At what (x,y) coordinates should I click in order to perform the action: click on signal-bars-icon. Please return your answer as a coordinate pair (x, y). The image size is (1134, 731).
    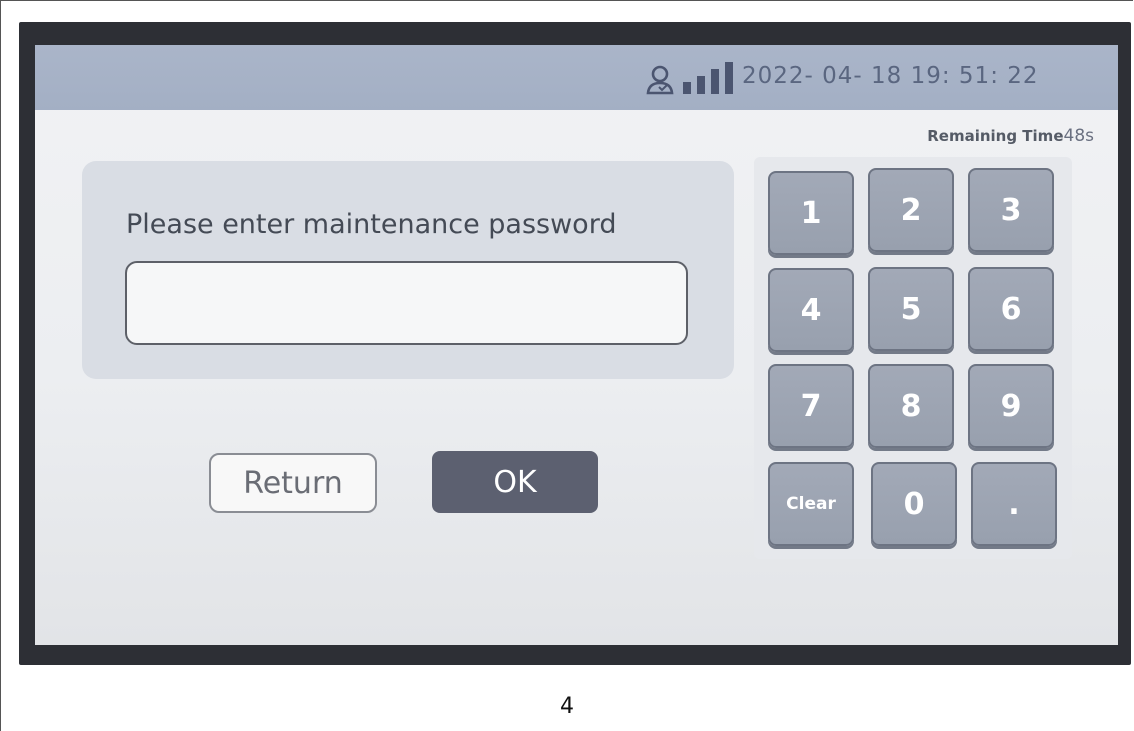
    Looking at the image, I should click on (708, 78).